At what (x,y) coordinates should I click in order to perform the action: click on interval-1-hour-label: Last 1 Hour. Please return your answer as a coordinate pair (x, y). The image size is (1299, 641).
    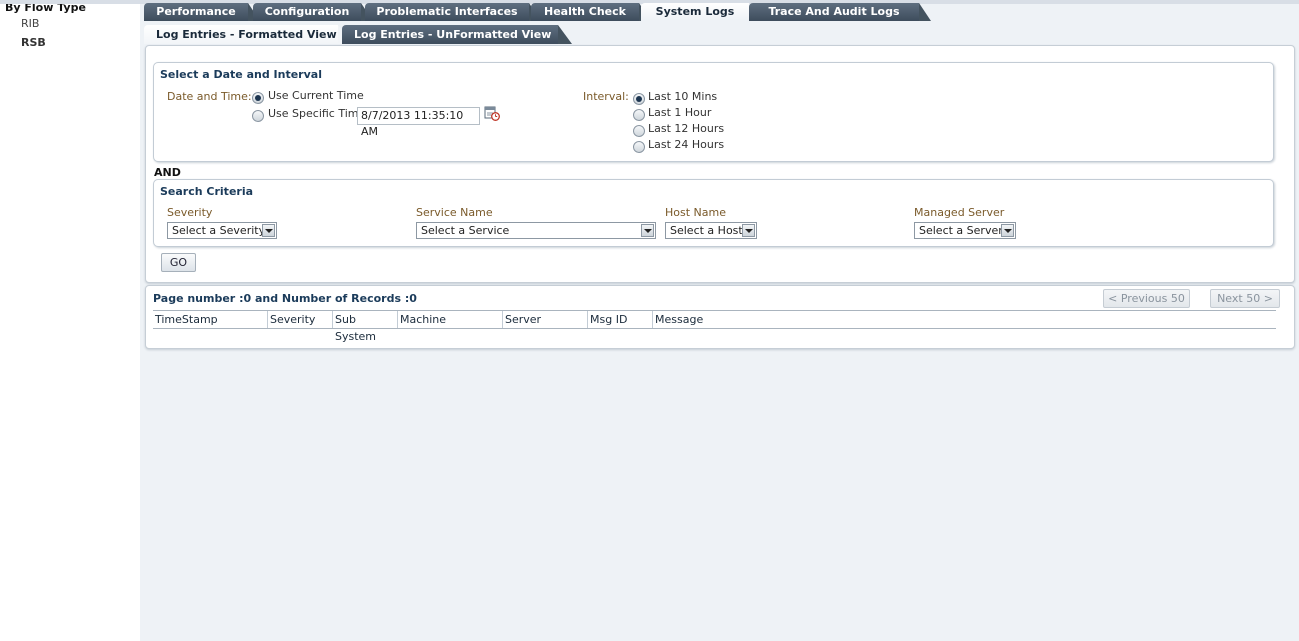
    Looking at the image, I should click on (680, 112).